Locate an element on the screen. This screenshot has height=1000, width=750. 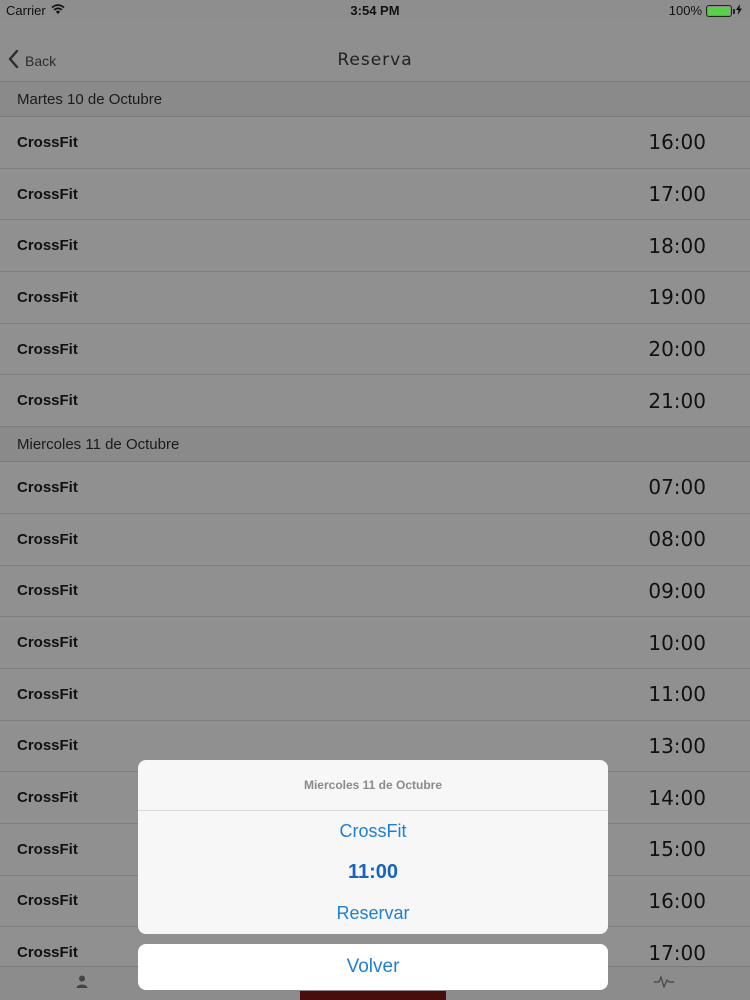
class-time: 11:00 is located at coordinates (677, 694).